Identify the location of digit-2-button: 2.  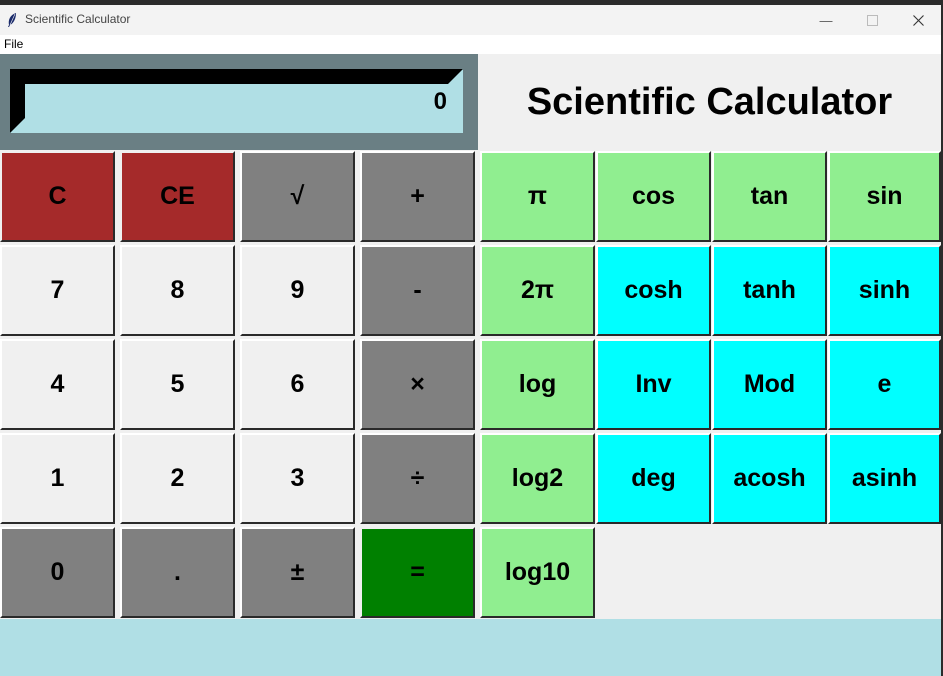
(177, 478).